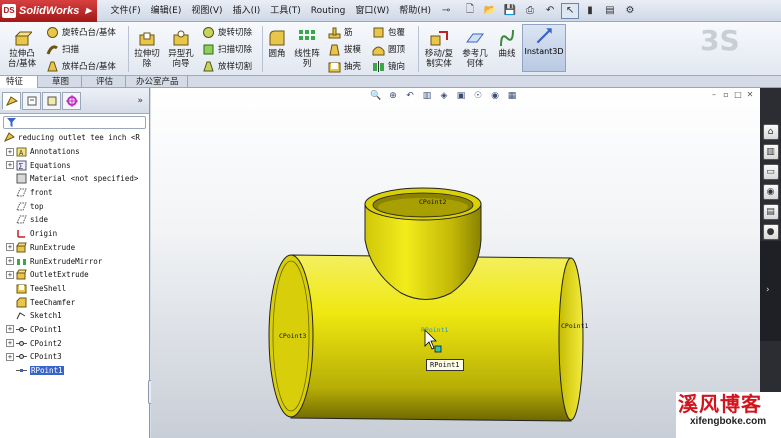 This screenshot has height=438, width=781. Describe the element at coordinates (277, 43) in the screenshot. I see `fillet-button: 圆角` at that location.